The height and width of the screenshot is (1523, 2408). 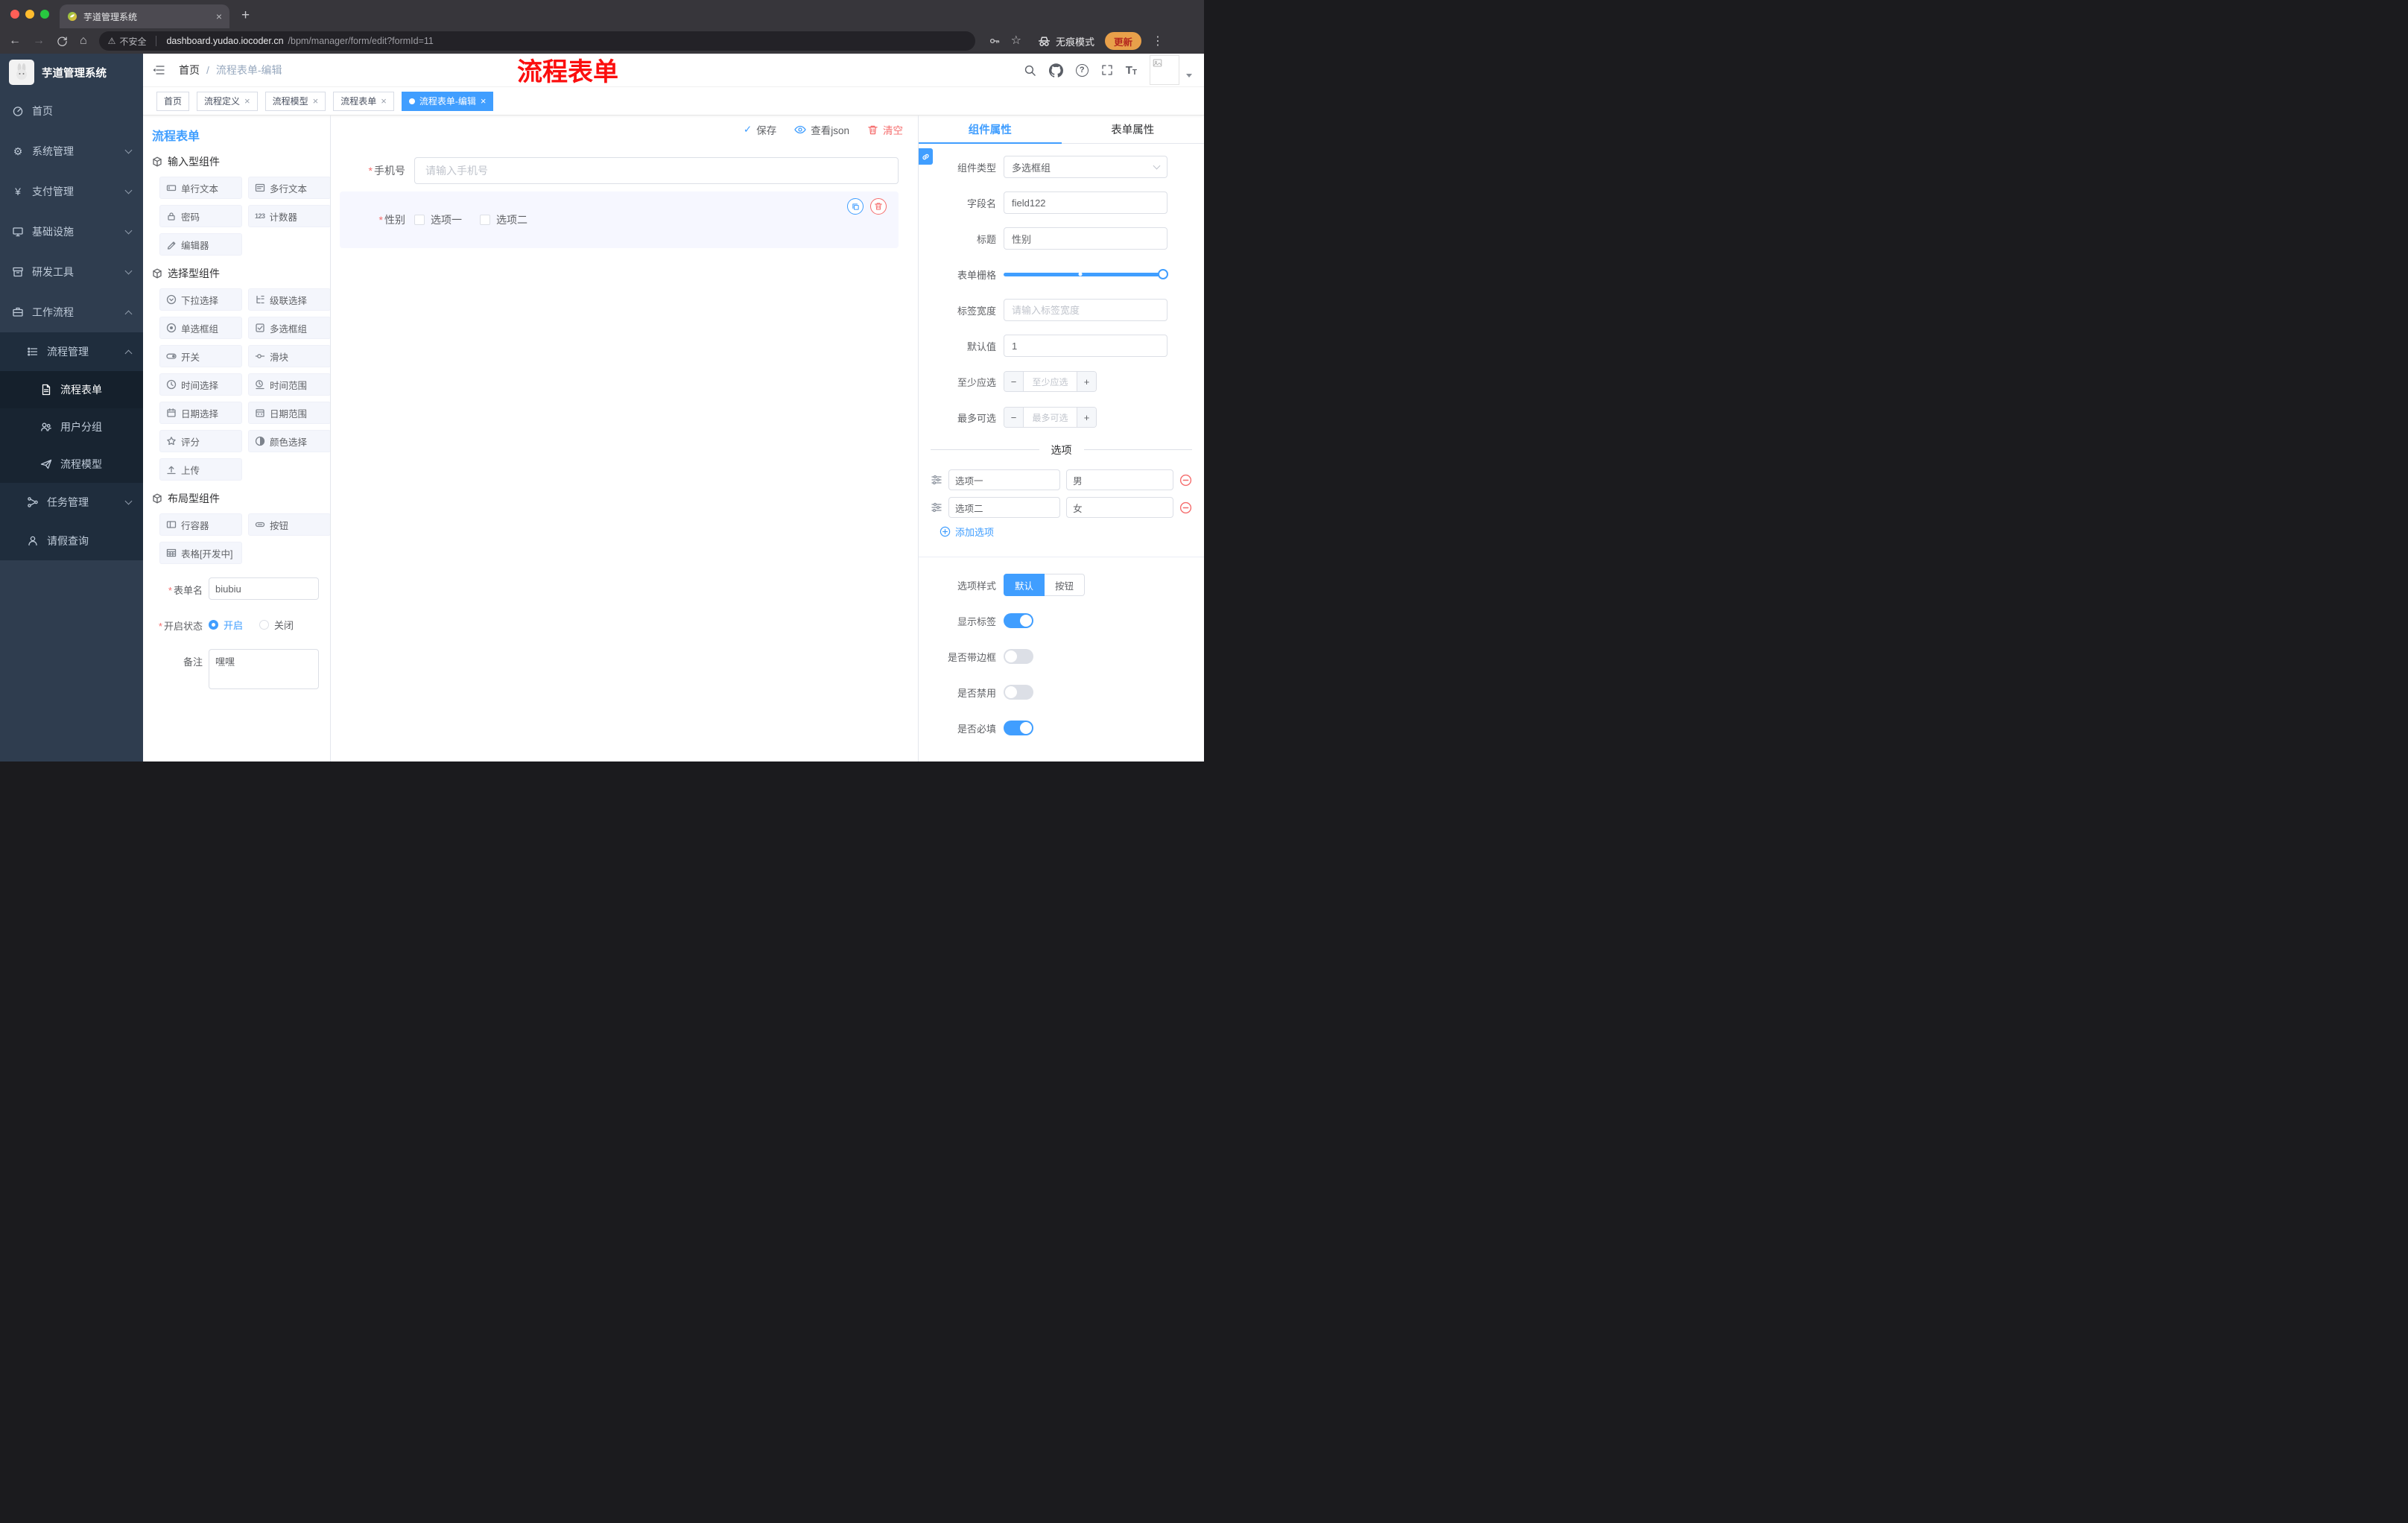 I want to click on sidebar-item-process-form: 流程表单, so click(x=71, y=390).